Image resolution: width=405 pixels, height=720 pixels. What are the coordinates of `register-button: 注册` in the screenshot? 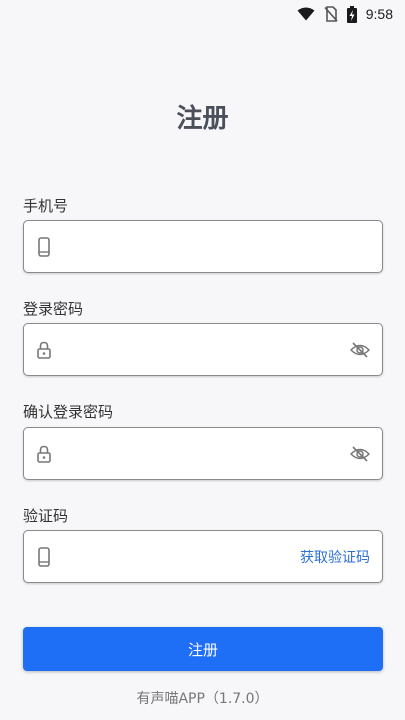 It's located at (203, 649).